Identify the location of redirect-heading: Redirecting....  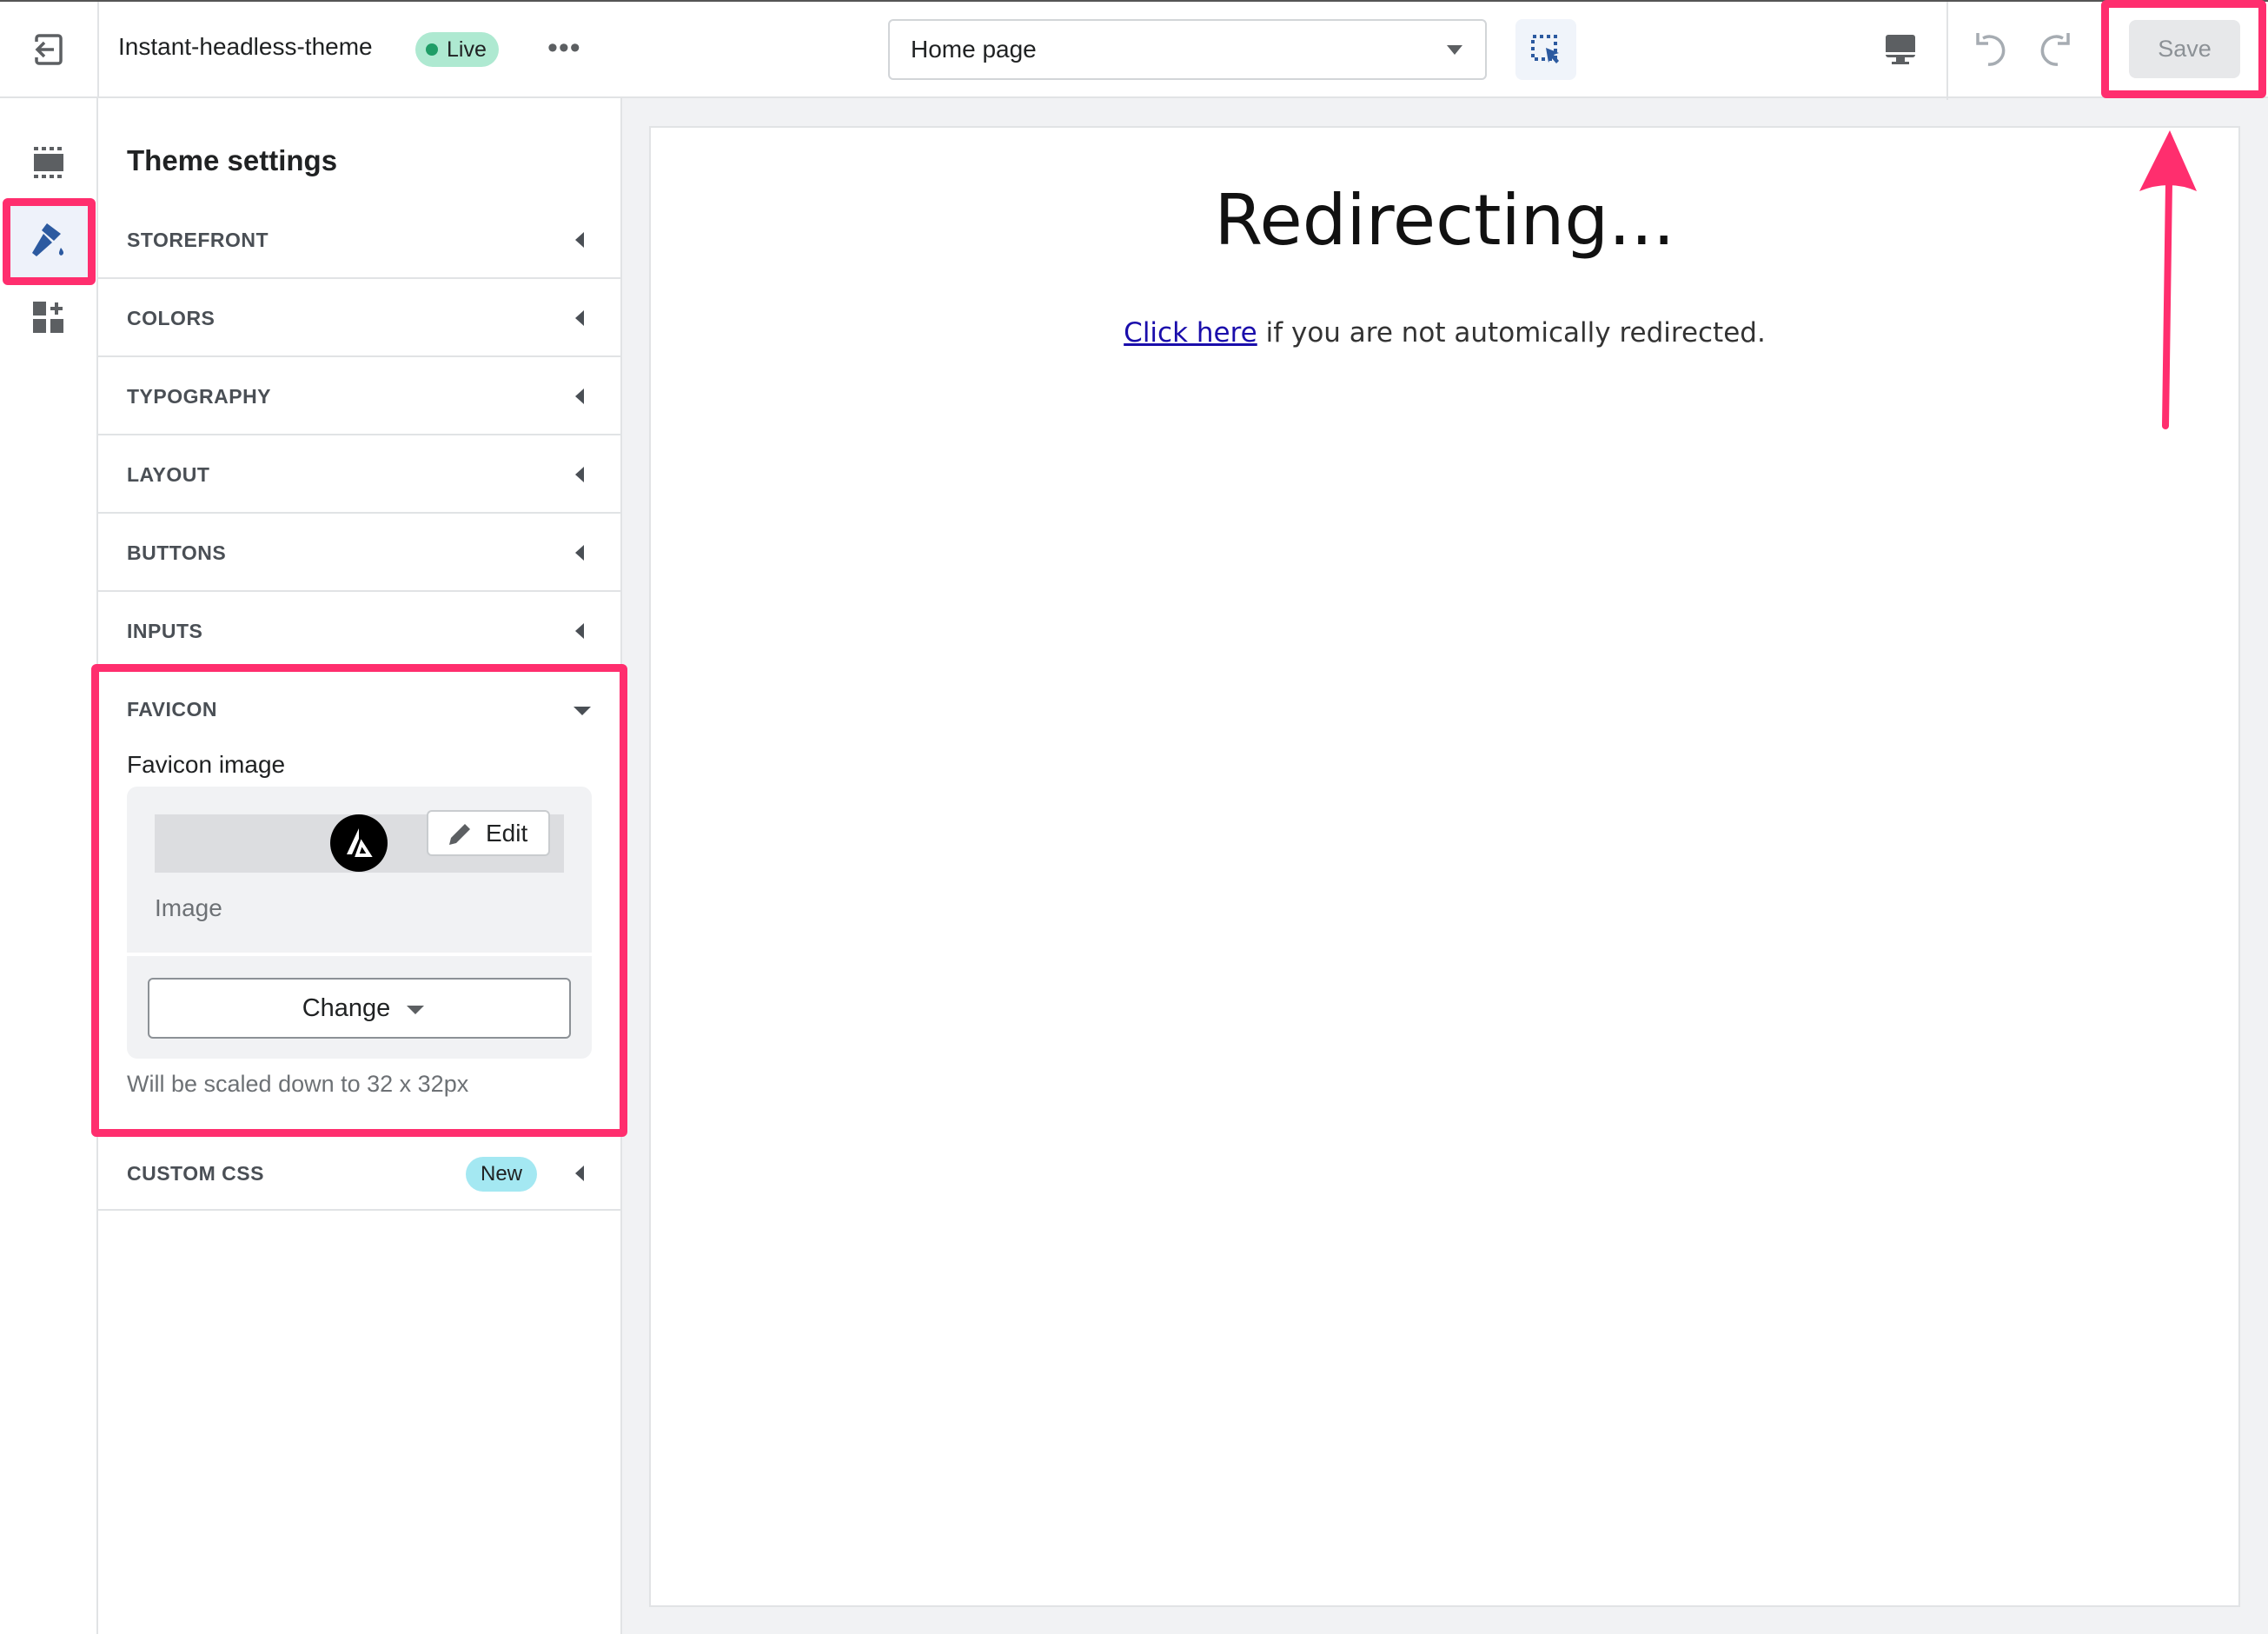
(1444, 220).